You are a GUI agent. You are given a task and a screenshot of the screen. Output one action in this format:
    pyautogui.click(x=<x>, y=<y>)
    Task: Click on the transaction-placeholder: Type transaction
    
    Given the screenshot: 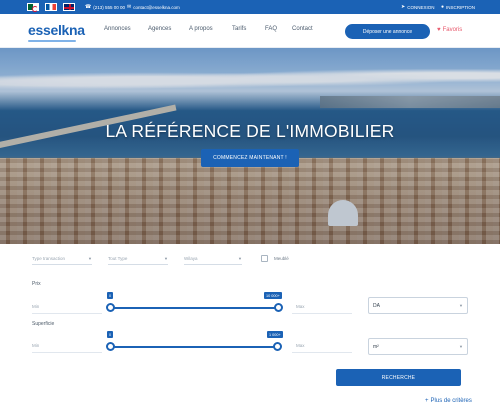 What is the action you would take?
    pyautogui.click(x=49, y=258)
    